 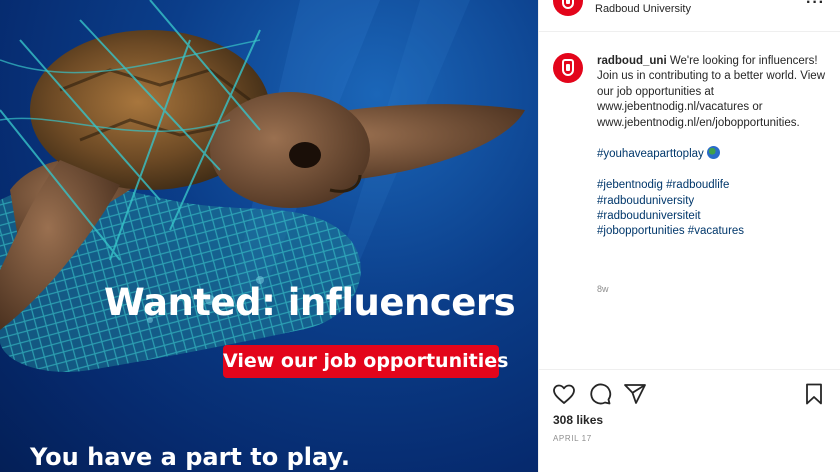 What do you see at coordinates (630, 185) in the screenshot?
I see `hashtag-link: #jebentnodig` at bounding box center [630, 185].